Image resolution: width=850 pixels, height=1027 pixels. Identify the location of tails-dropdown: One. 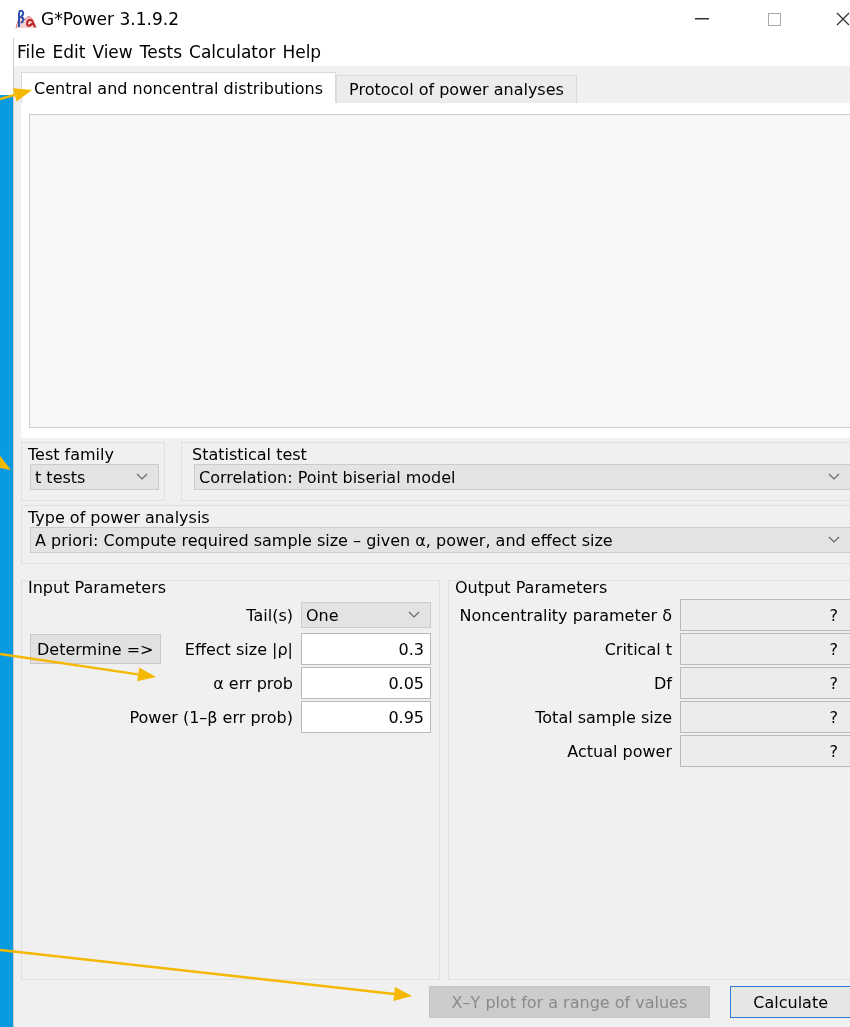
(366, 615).